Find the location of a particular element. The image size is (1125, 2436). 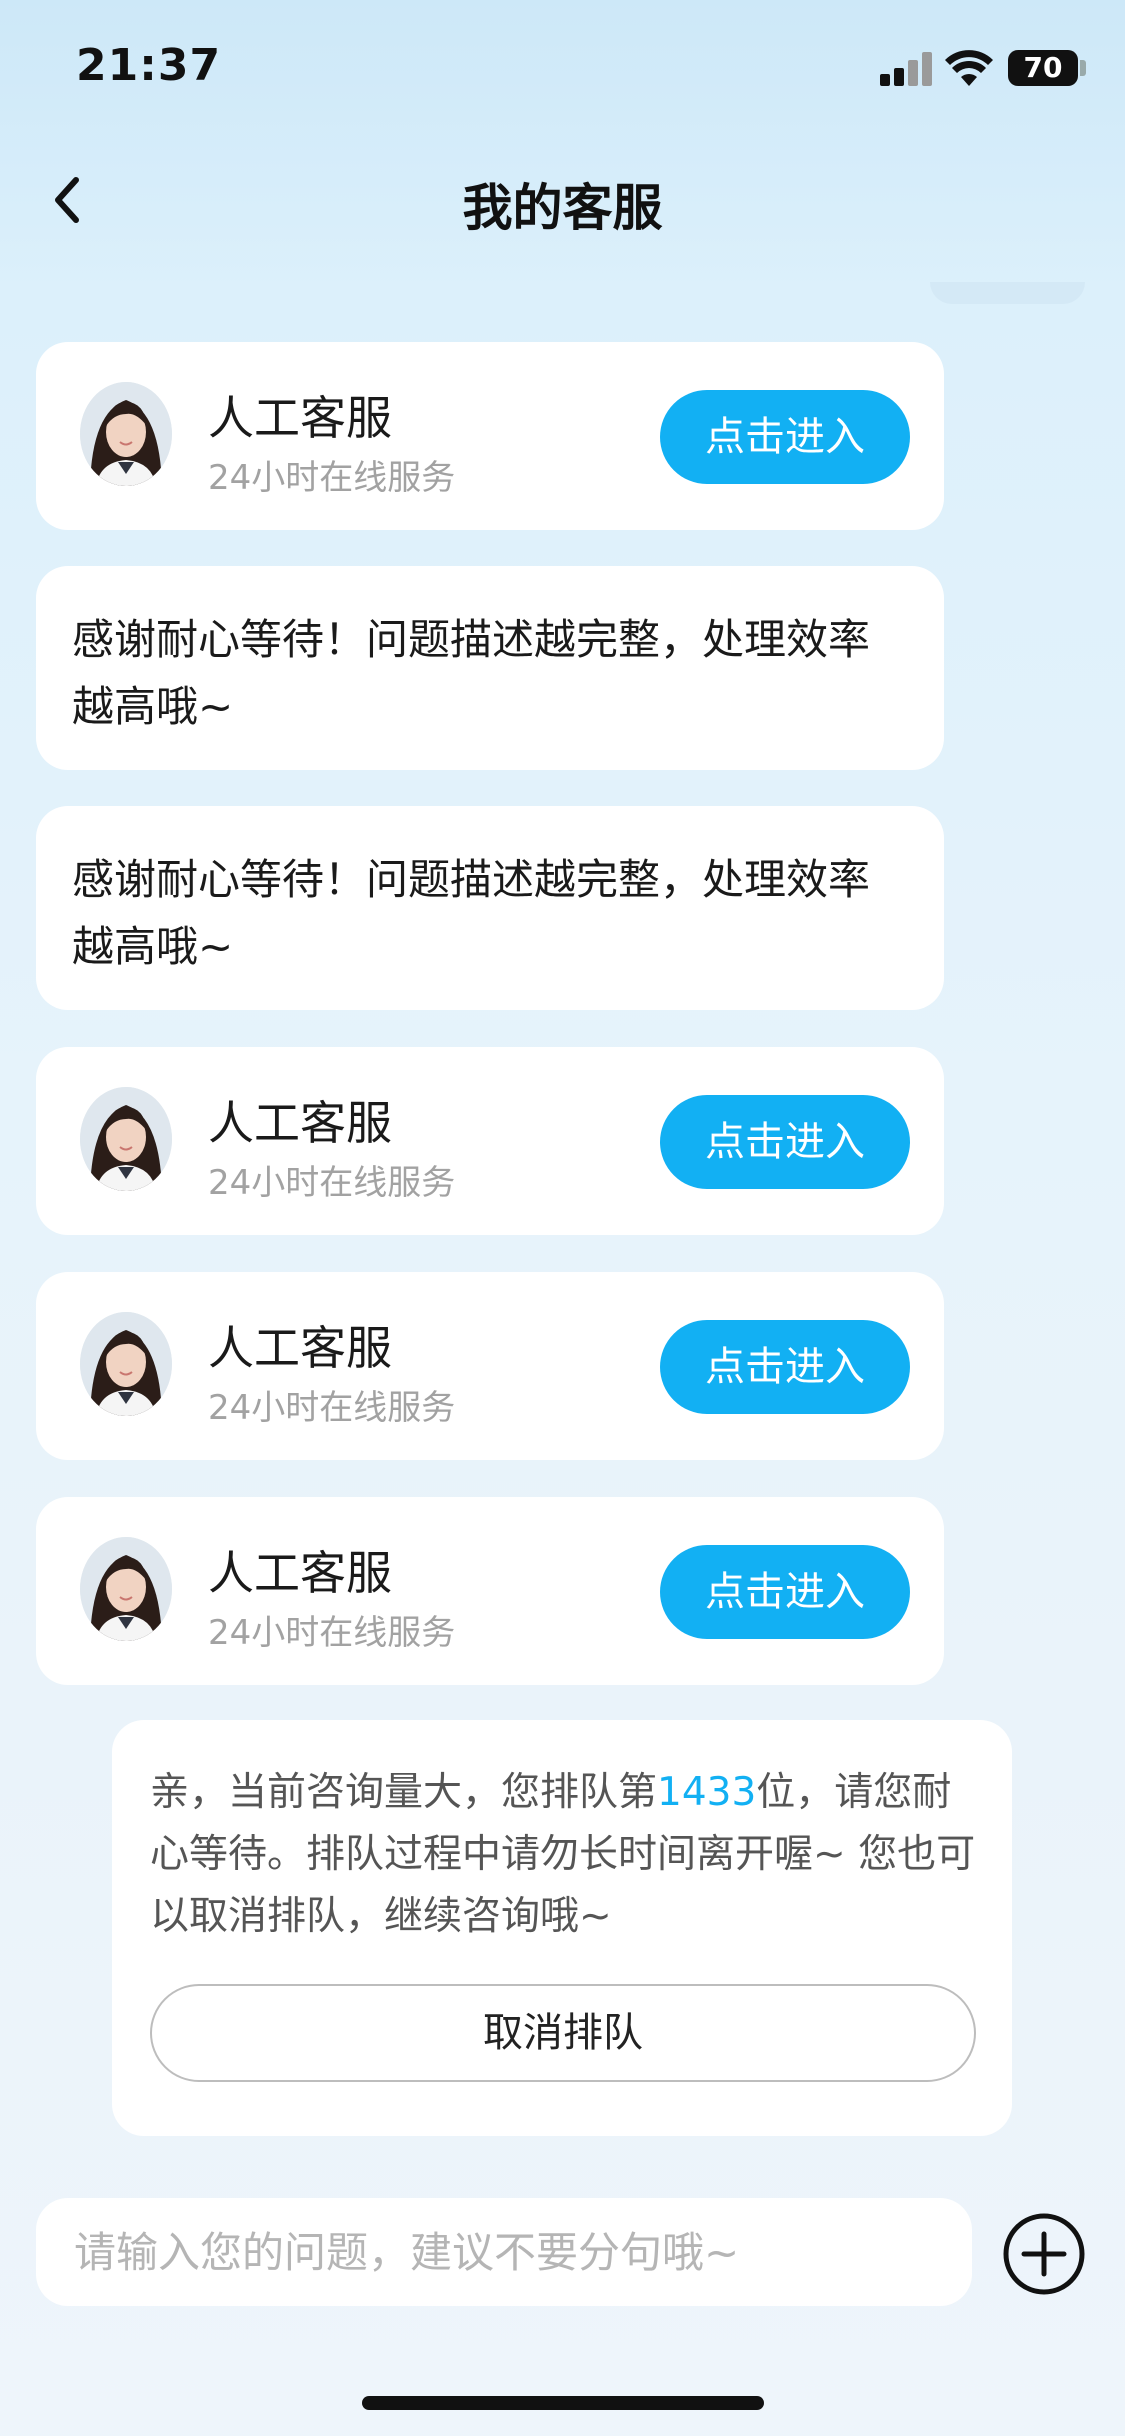

message-input is located at coordinates (504, 2252).